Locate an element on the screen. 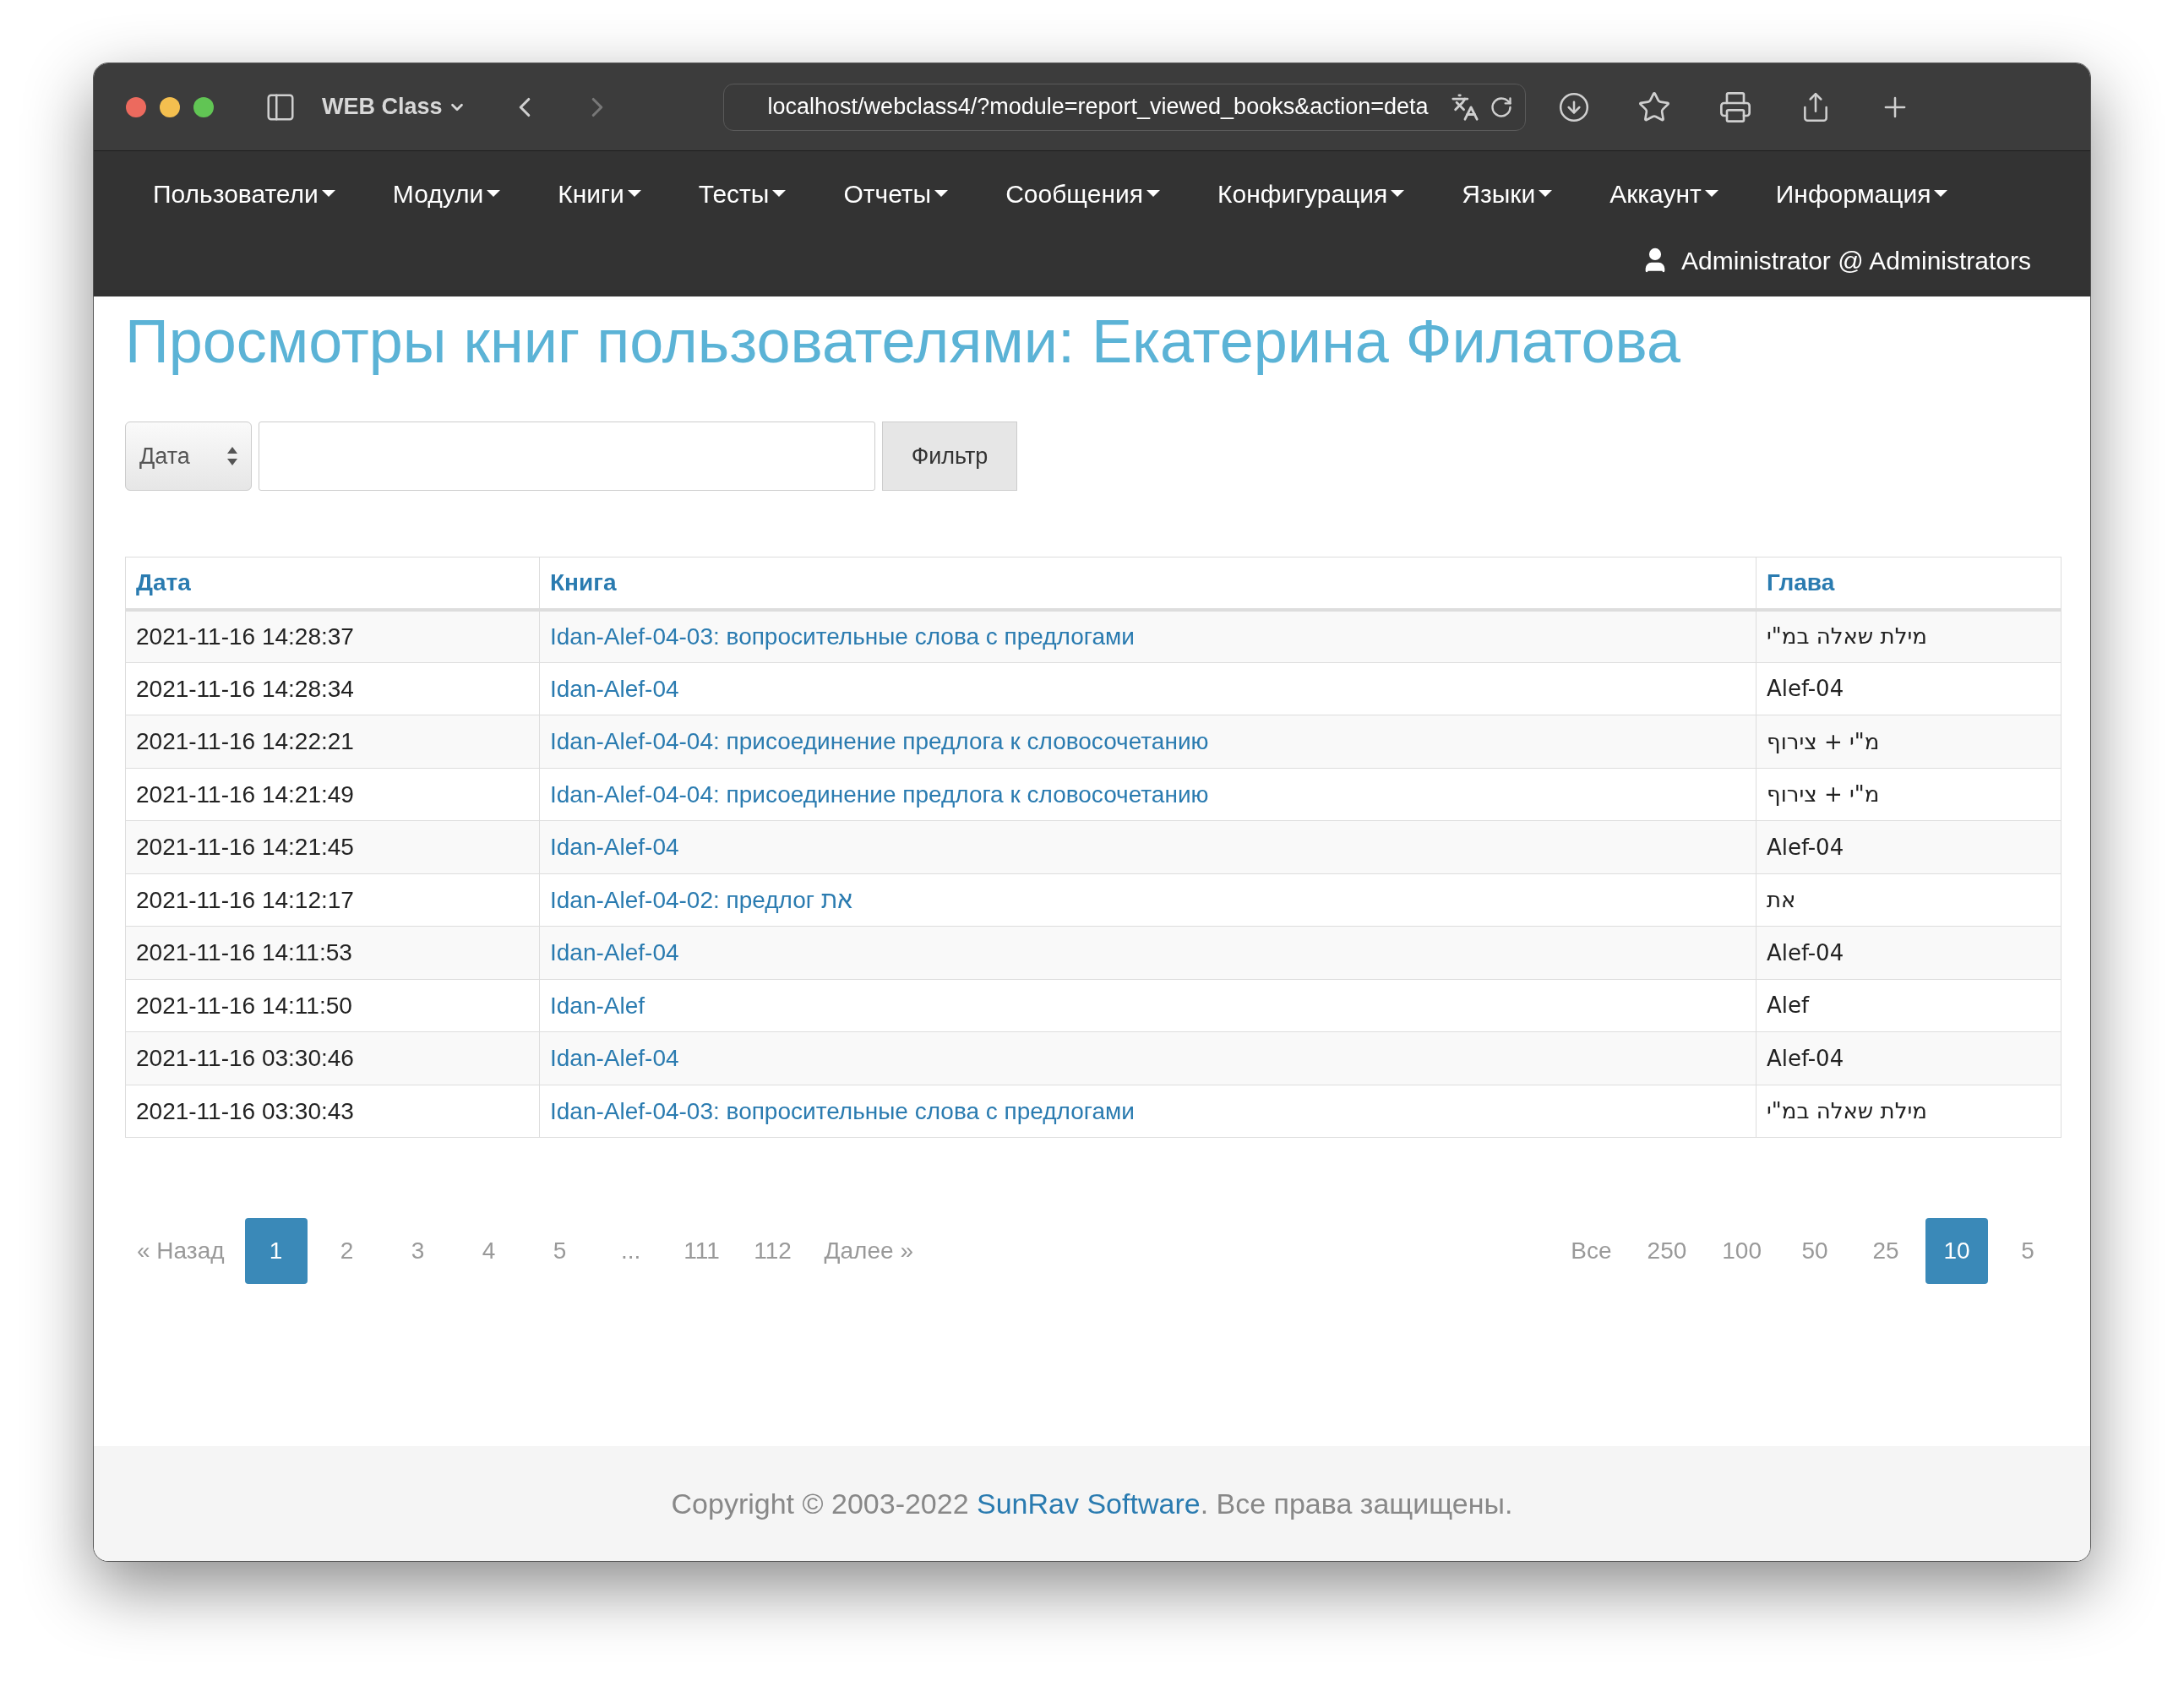 The height and width of the screenshot is (1686, 2184). table-cell: 2021-11-16 03:30:43 is located at coordinates (332, 1111).